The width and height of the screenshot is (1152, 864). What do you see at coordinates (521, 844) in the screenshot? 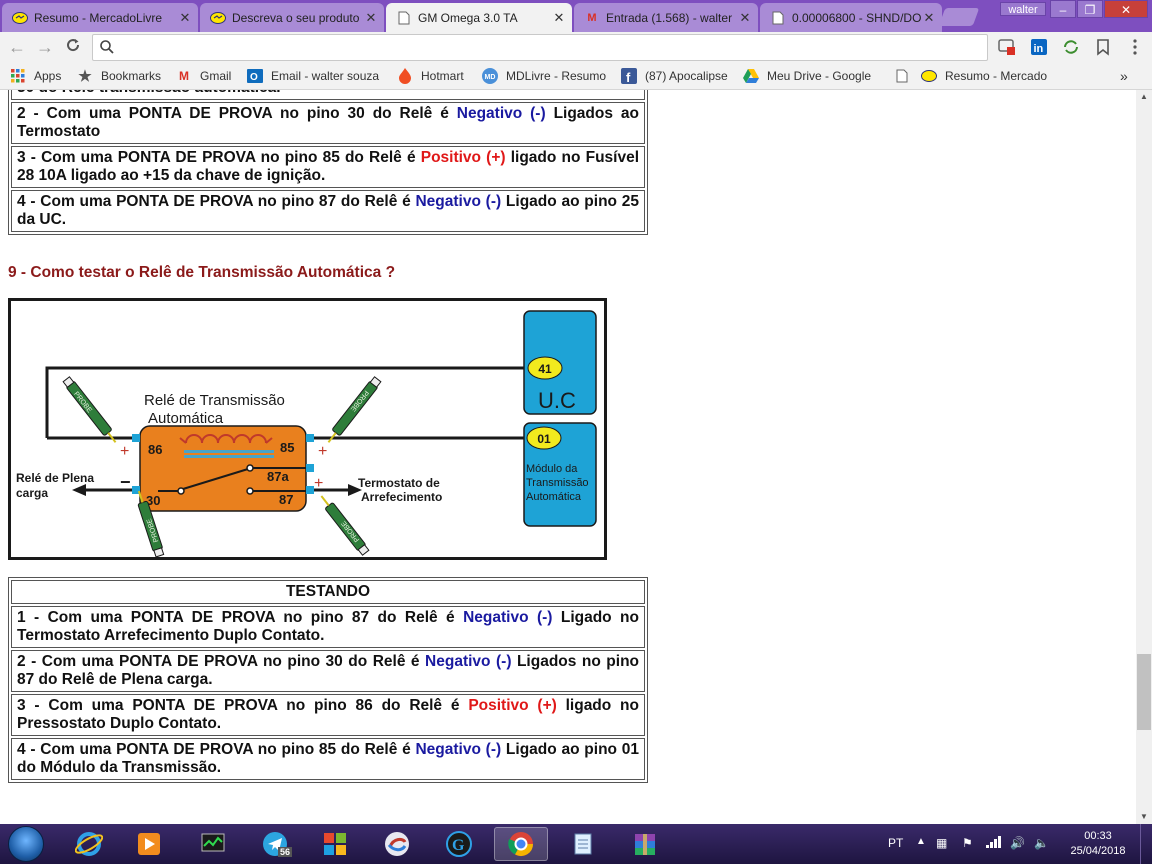
I see `chrome-icon` at bounding box center [521, 844].